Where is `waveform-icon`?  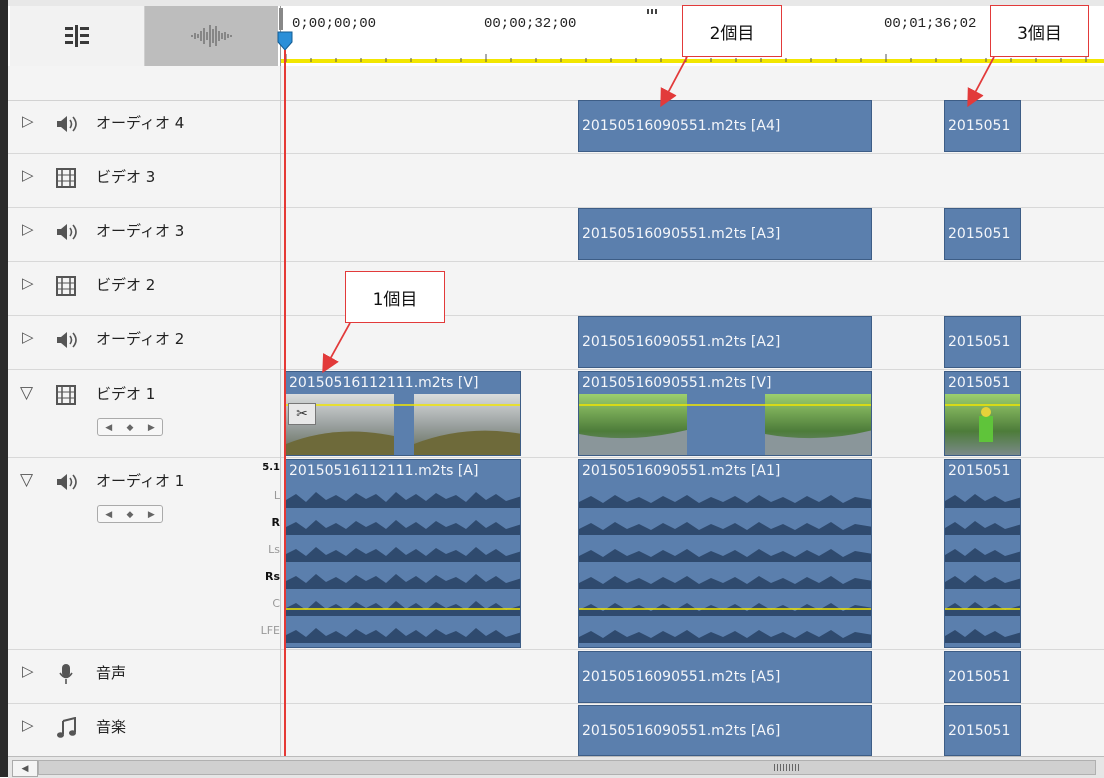
waveform-icon is located at coordinates (211, 36).